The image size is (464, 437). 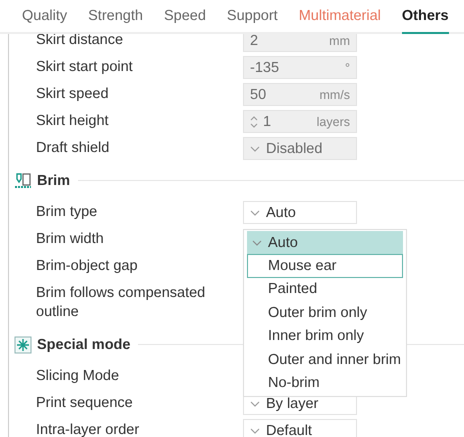 What do you see at coordinates (300, 212) in the screenshot?
I see `setting-field: Auto` at bounding box center [300, 212].